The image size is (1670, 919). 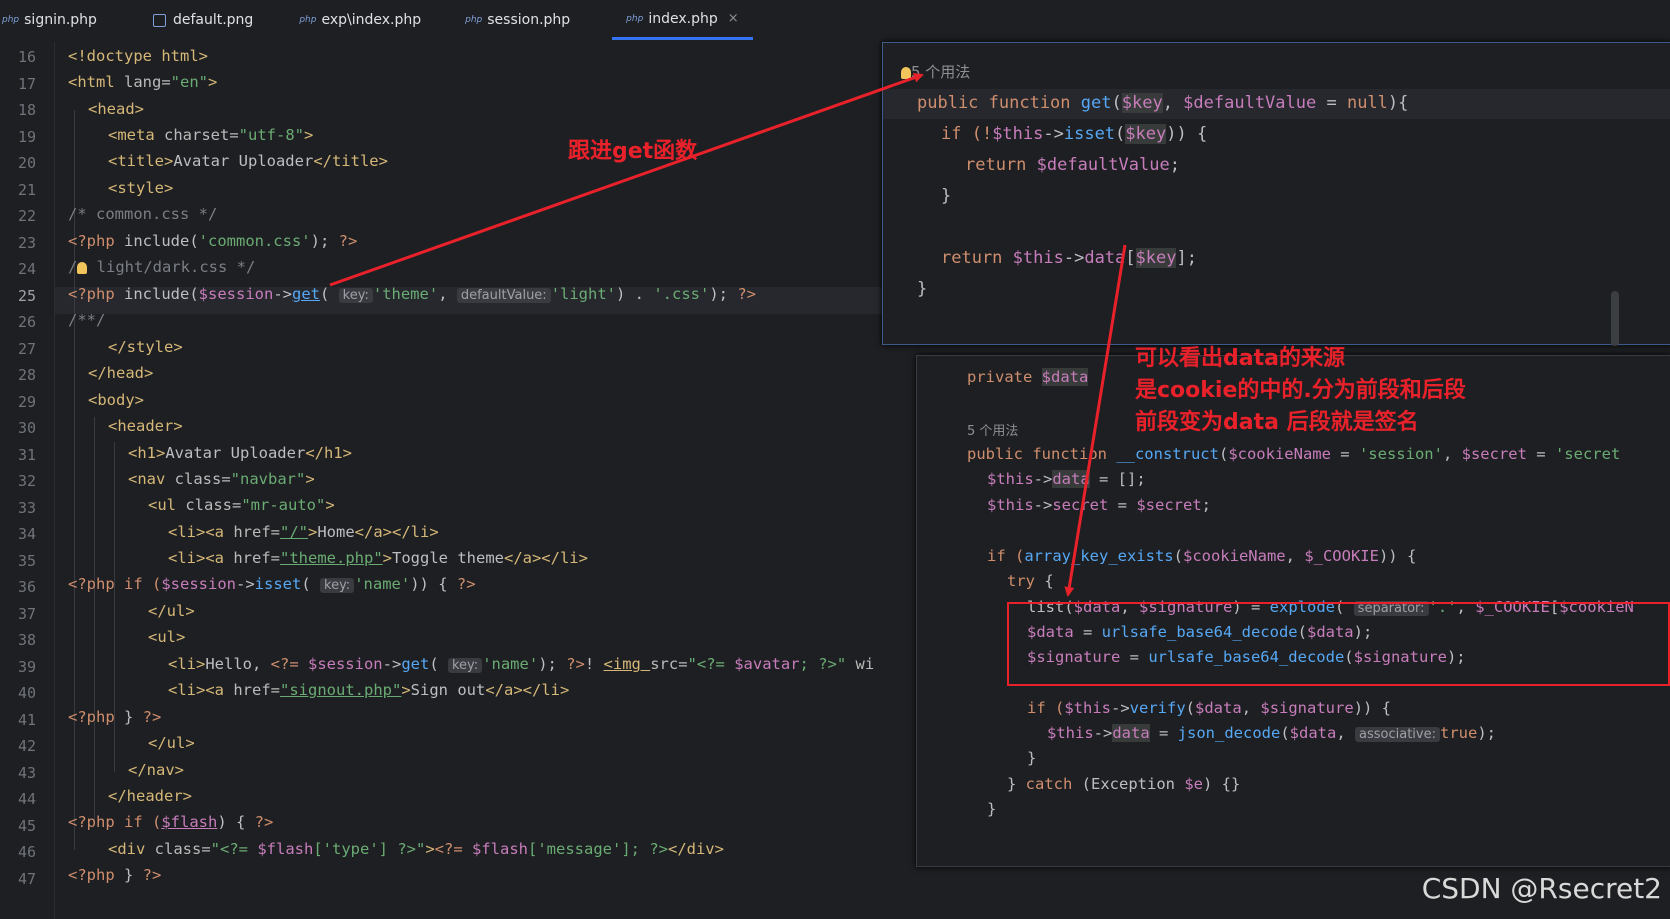 I want to click on arrow-to-cookie-parse, so click(x=1095, y=420).